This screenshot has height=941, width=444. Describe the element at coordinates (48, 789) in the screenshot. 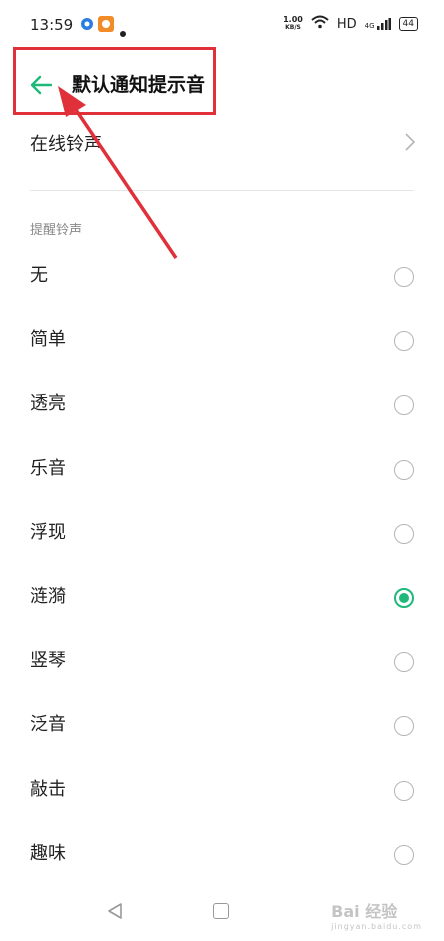

I see `ringtone-label: 敲击` at that location.